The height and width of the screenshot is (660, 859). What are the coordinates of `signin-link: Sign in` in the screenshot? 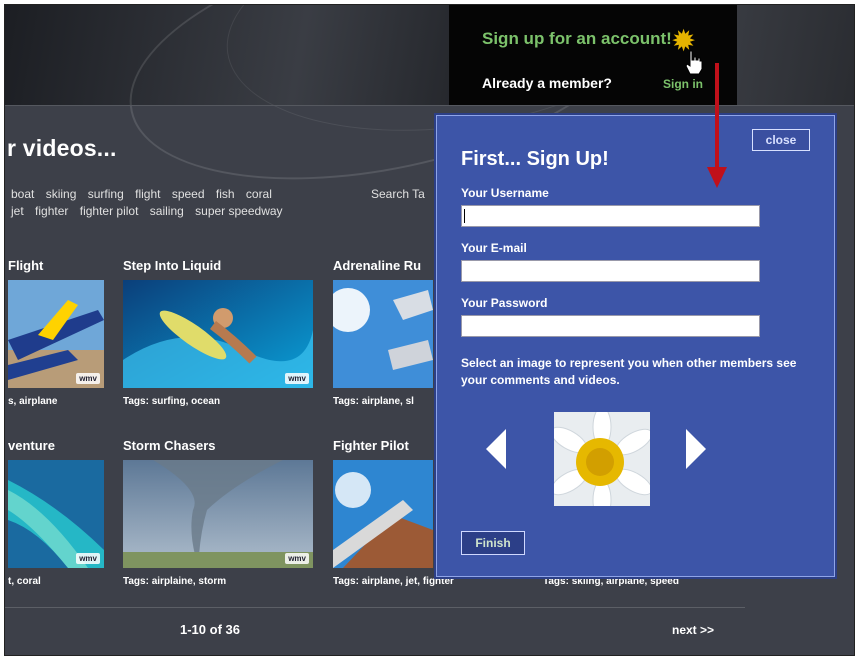 It's located at (683, 84).